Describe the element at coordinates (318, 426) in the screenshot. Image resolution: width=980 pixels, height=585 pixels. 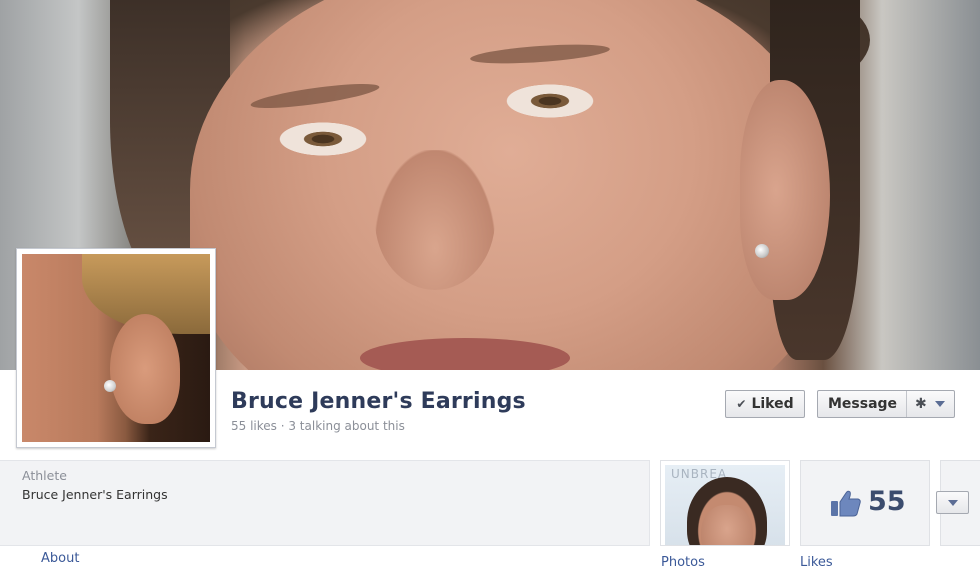
I see `page-stats: 55 likes · 3 talking about this` at that location.